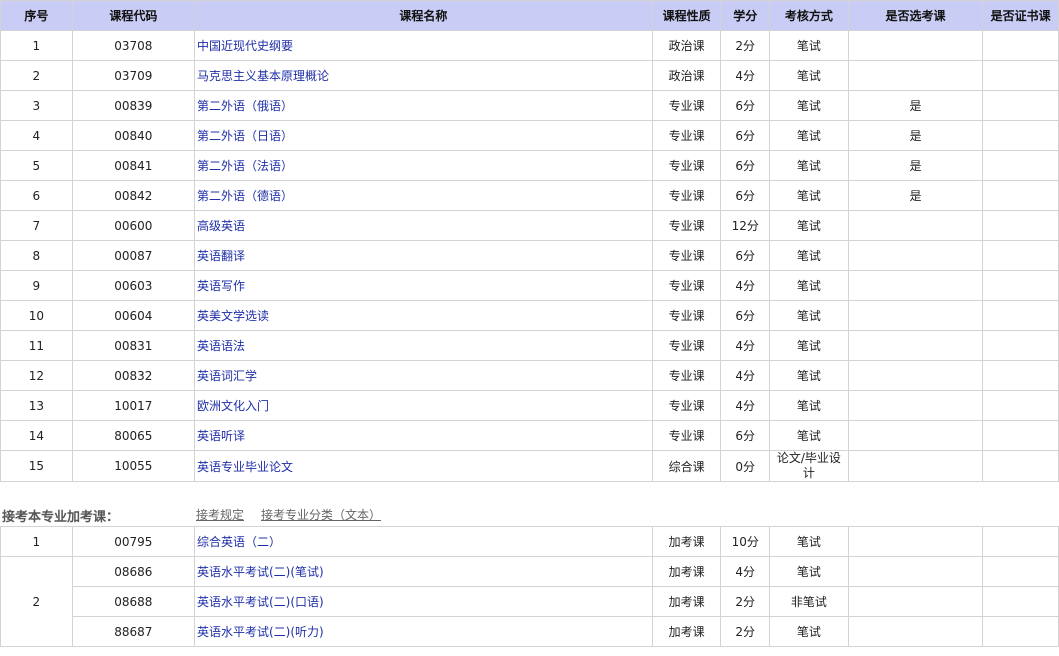  Describe the element at coordinates (915, 15) in the screenshot. I see `header-elective: 是否选考课` at that location.